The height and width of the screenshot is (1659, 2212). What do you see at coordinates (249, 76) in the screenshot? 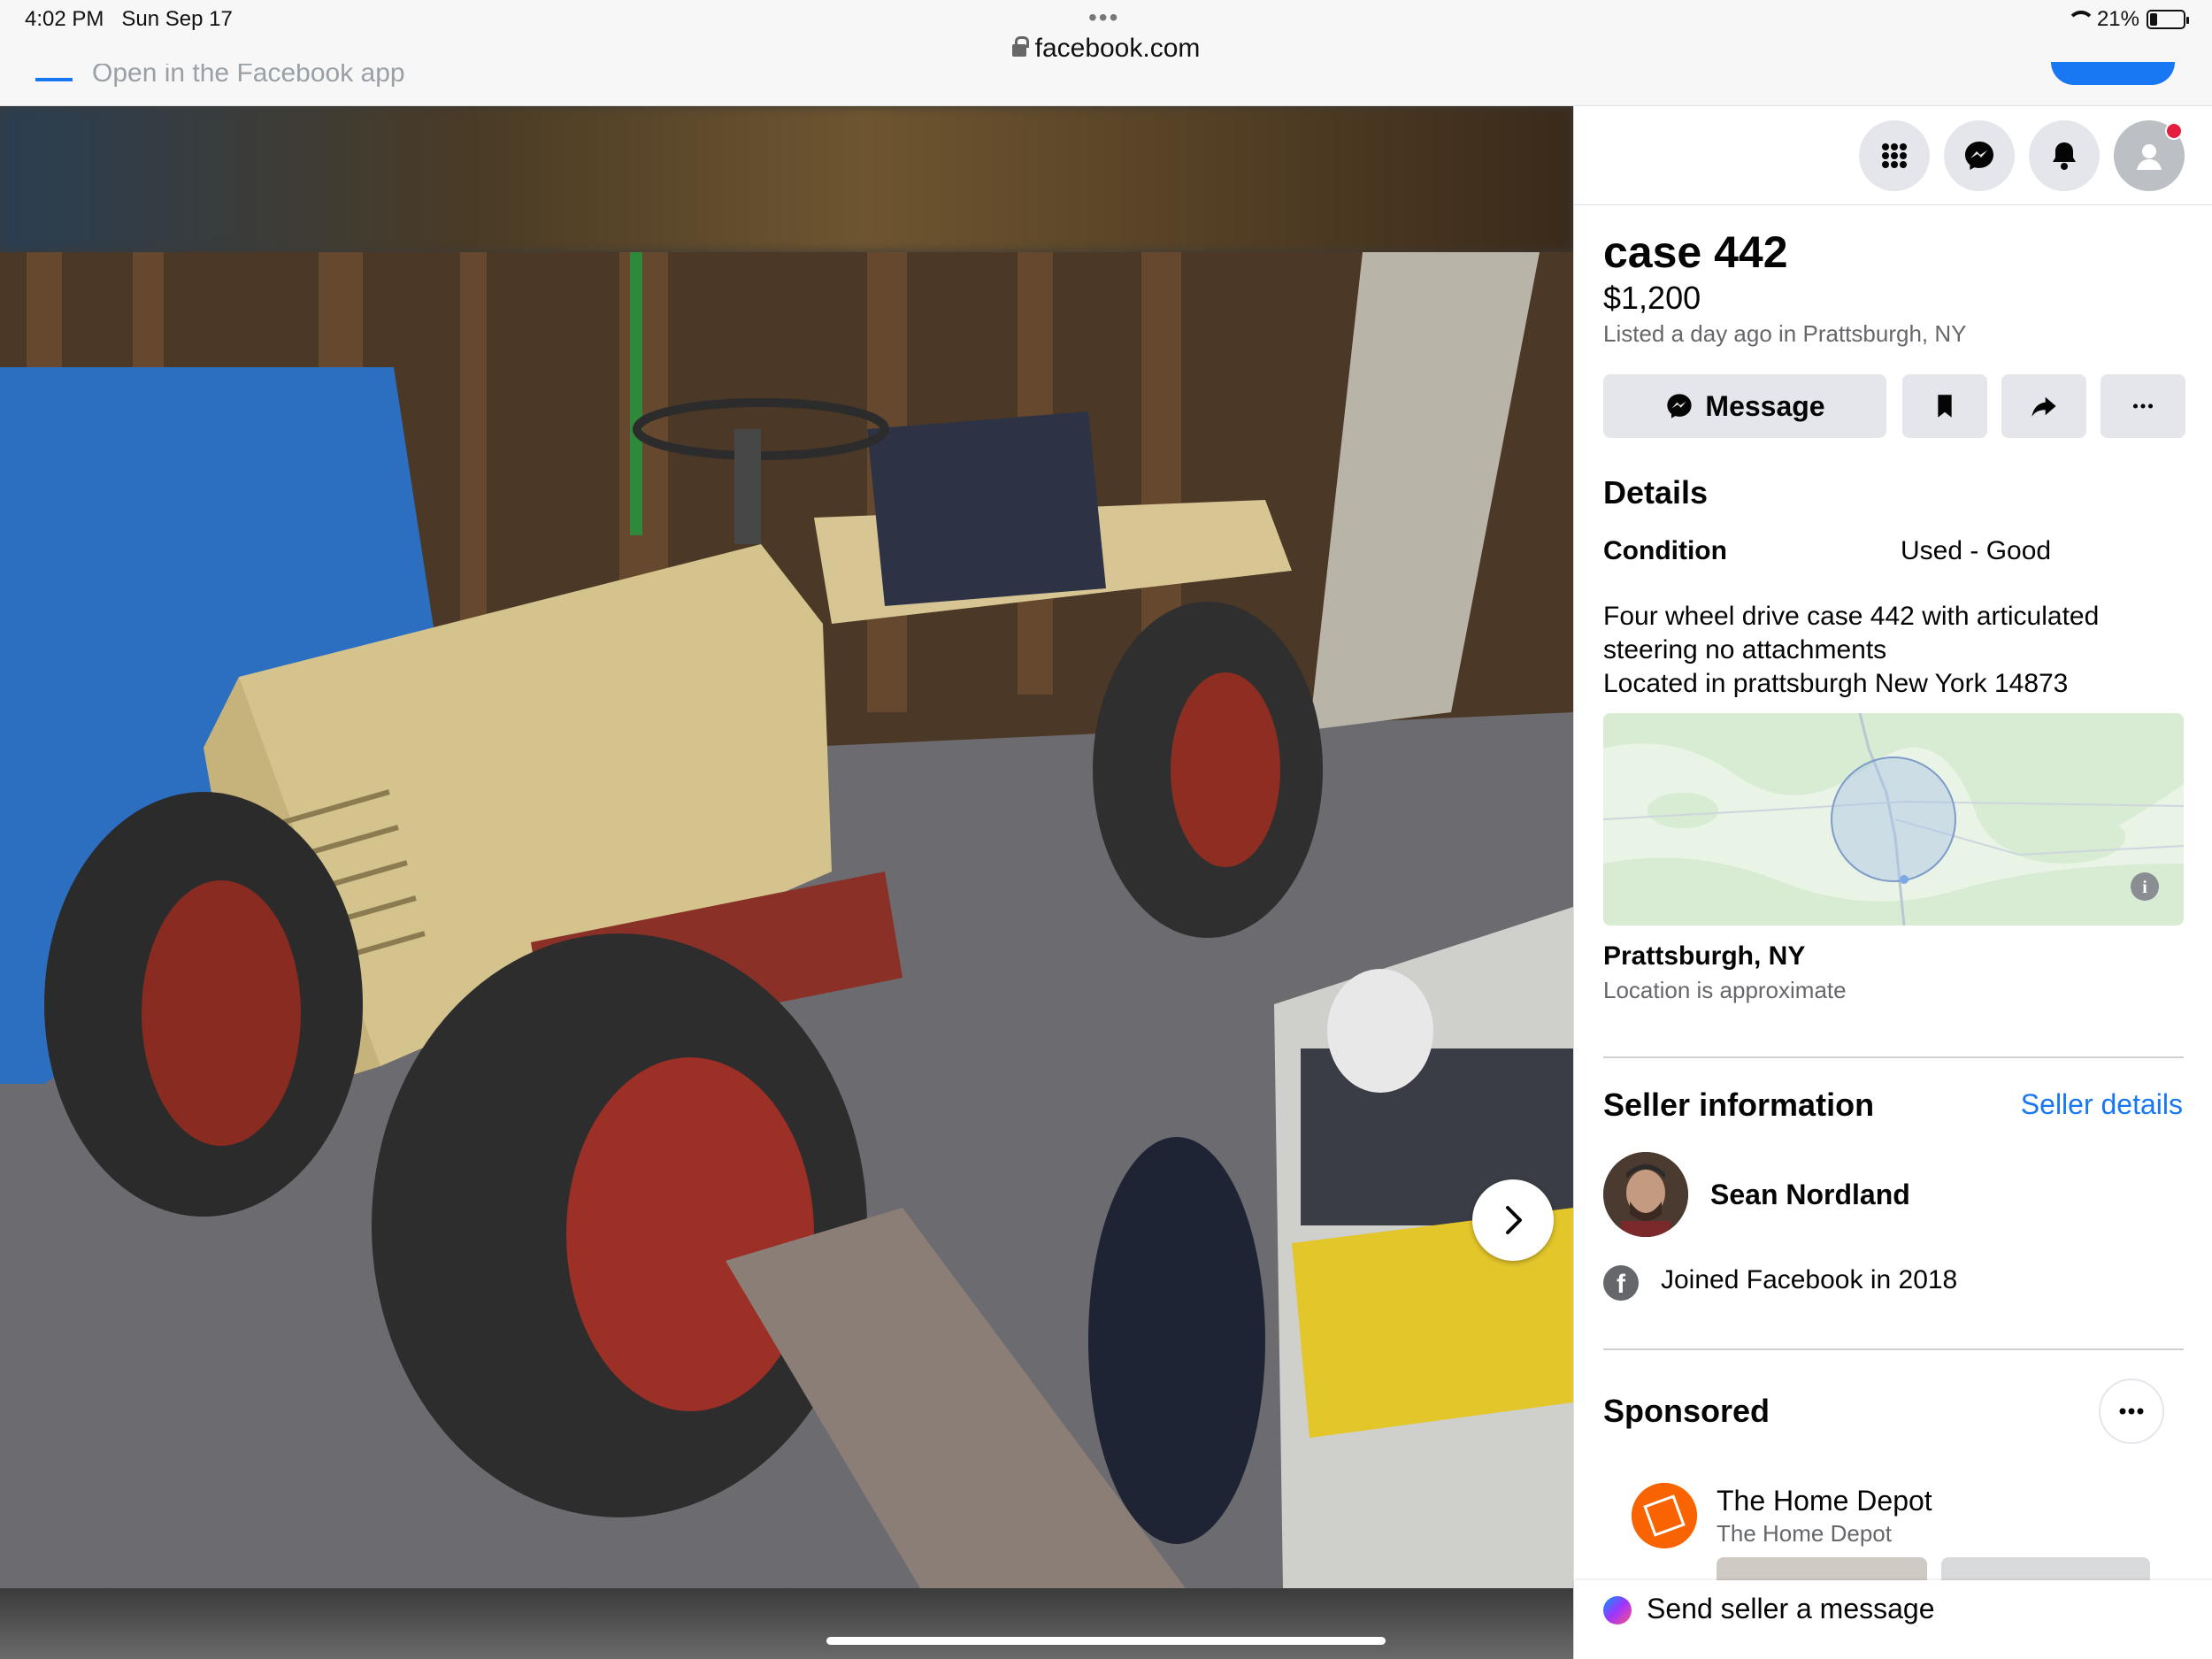
I see `open-app-text: Open in the Facebook app` at bounding box center [249, 76].